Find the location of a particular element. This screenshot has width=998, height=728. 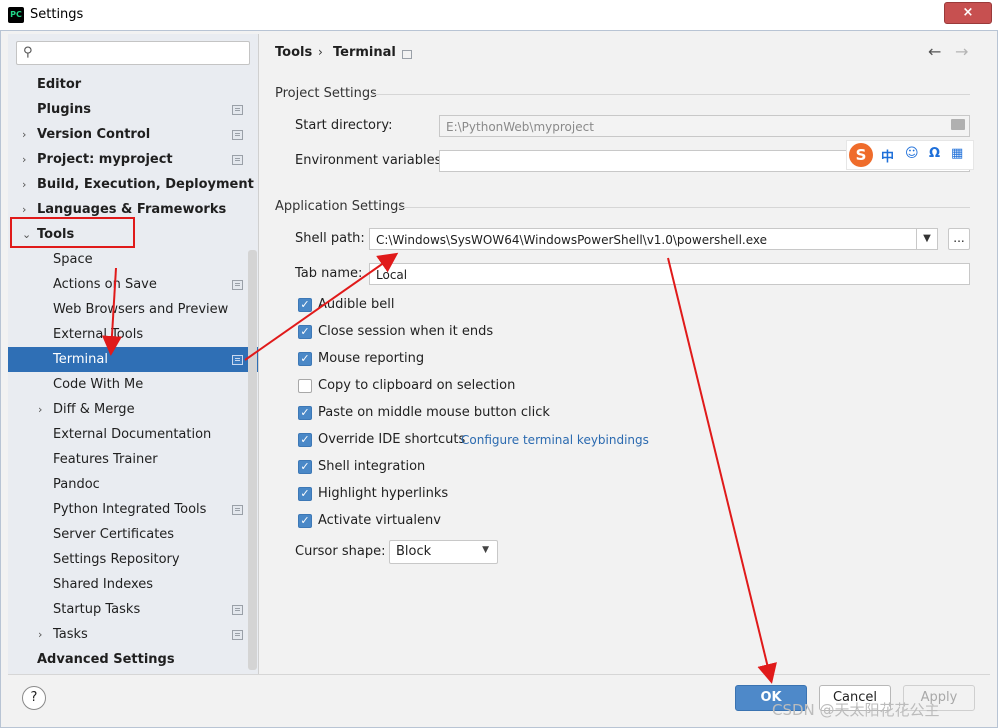

annotation-arrow-to-ok is located at coordinates (722, 470).